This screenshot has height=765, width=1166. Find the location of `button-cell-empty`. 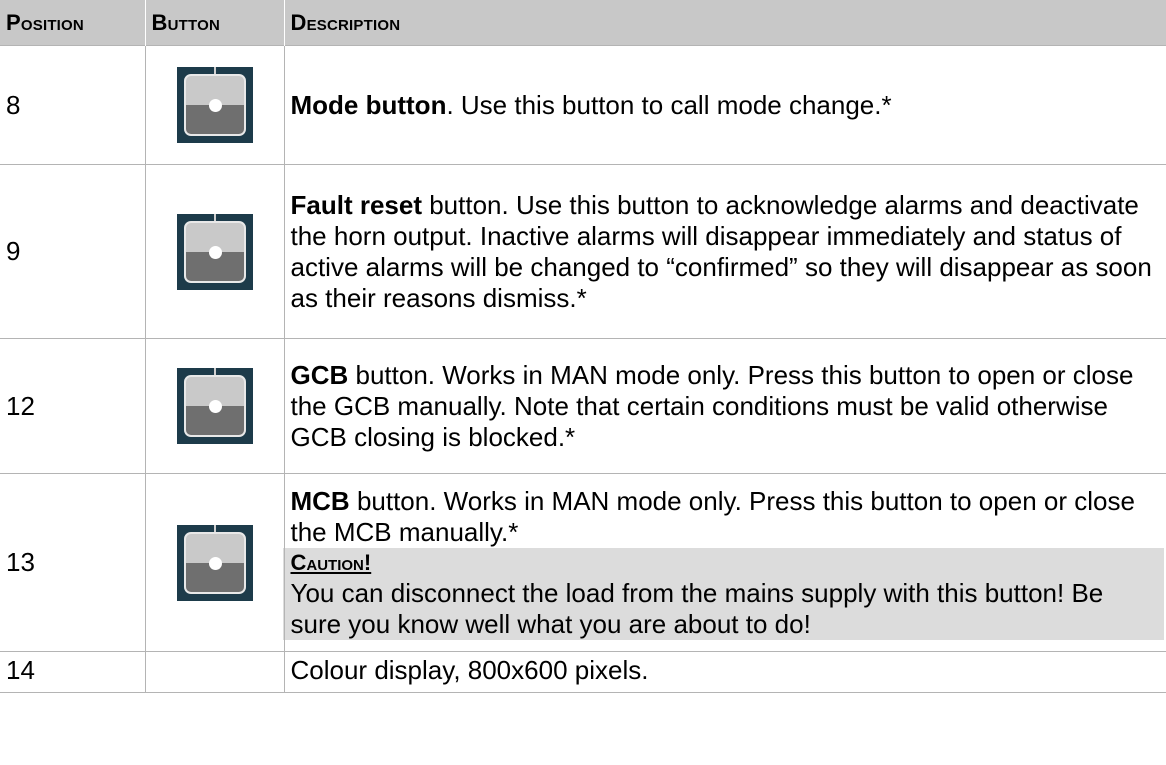

button-cell-empty is located at coordinates (214, 672).